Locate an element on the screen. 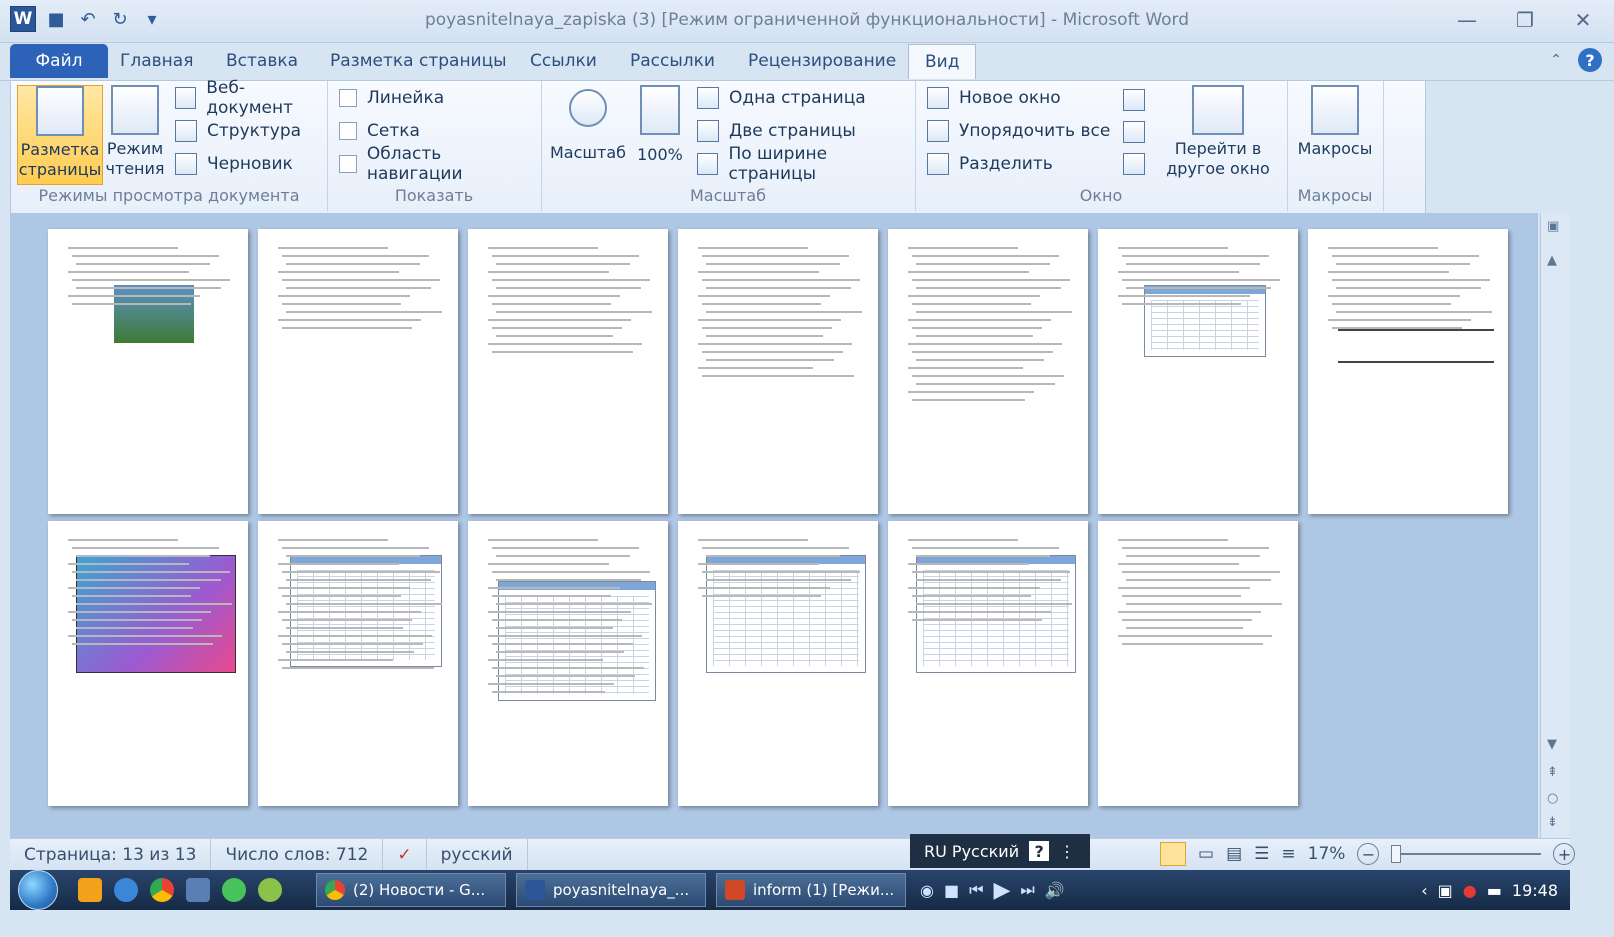 Image resolution: width=1614 pixels, height=937 pixels. one-page-button: Одна страница is located at coordinates (781, 98).